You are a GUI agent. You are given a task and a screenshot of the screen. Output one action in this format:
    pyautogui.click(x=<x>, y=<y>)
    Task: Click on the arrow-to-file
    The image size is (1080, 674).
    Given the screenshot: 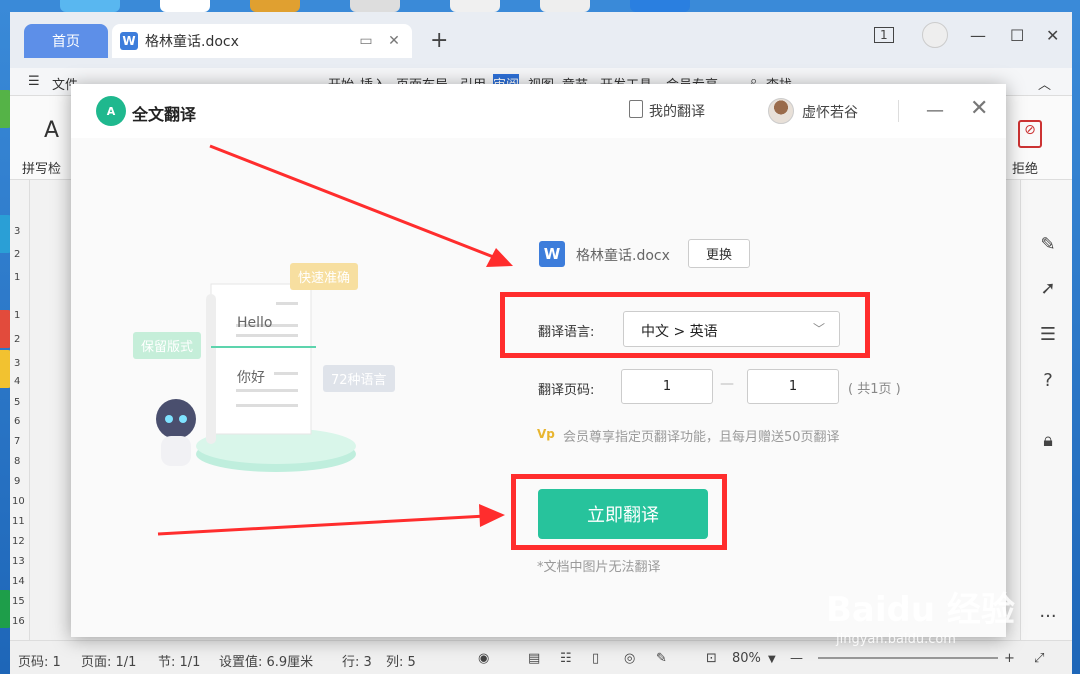 What is the action you would take?
    pyautogui.click(x=353, y=202)
    